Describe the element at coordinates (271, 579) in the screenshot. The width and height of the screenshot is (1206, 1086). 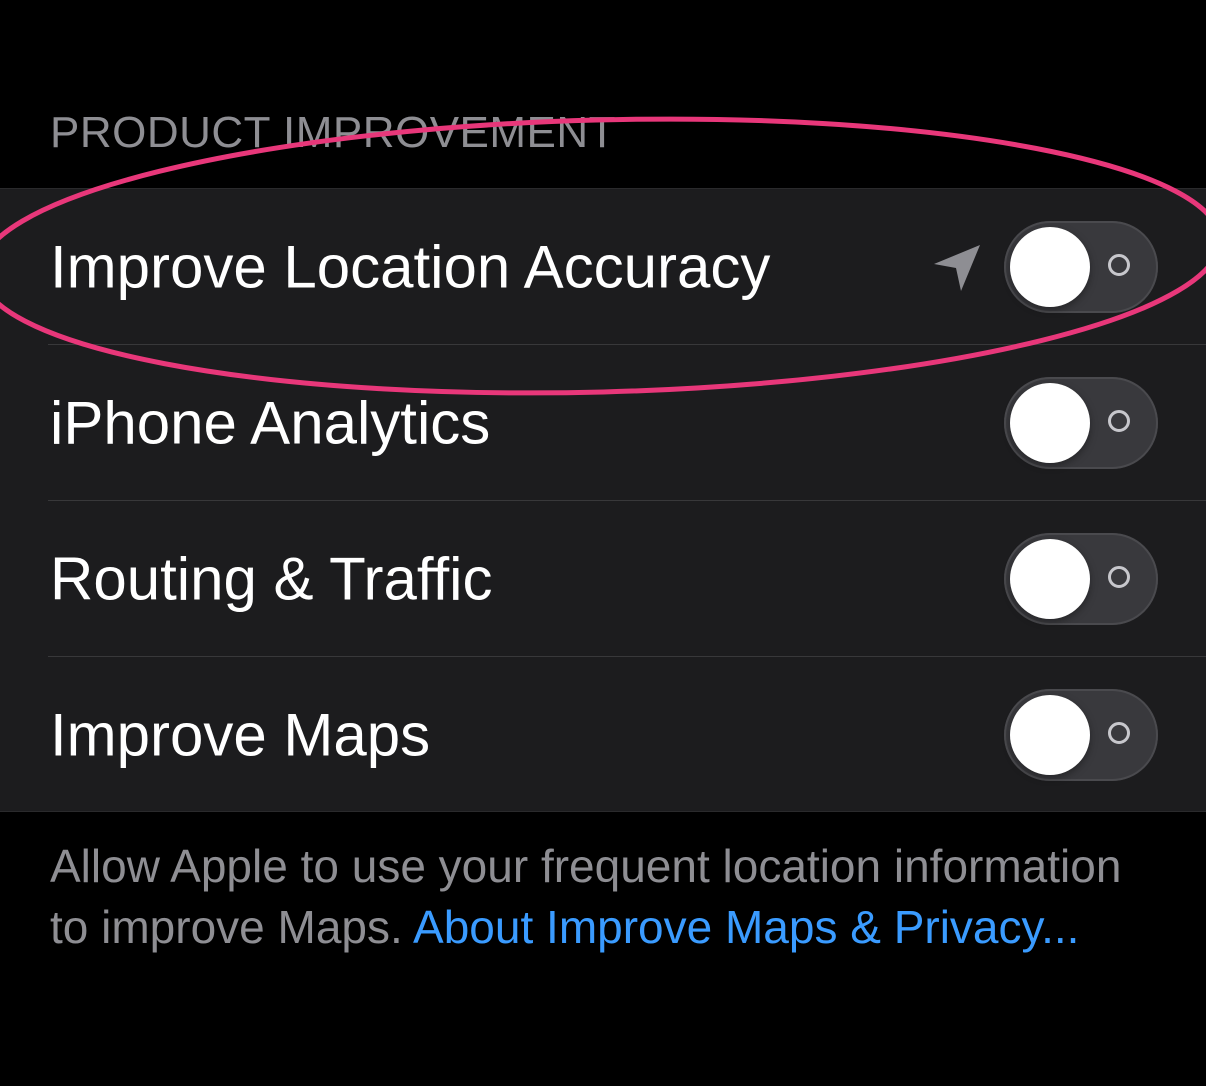
I see `row-label: Routing & Traffic` at that location.